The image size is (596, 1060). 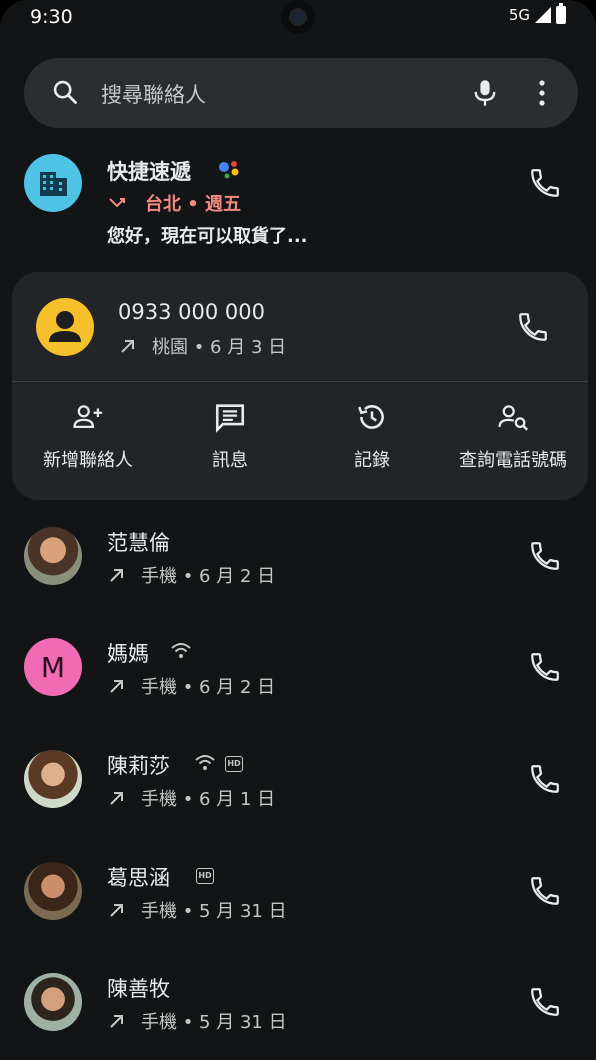 I want to click on history-button: 記錄, so click(x=372, y=436).